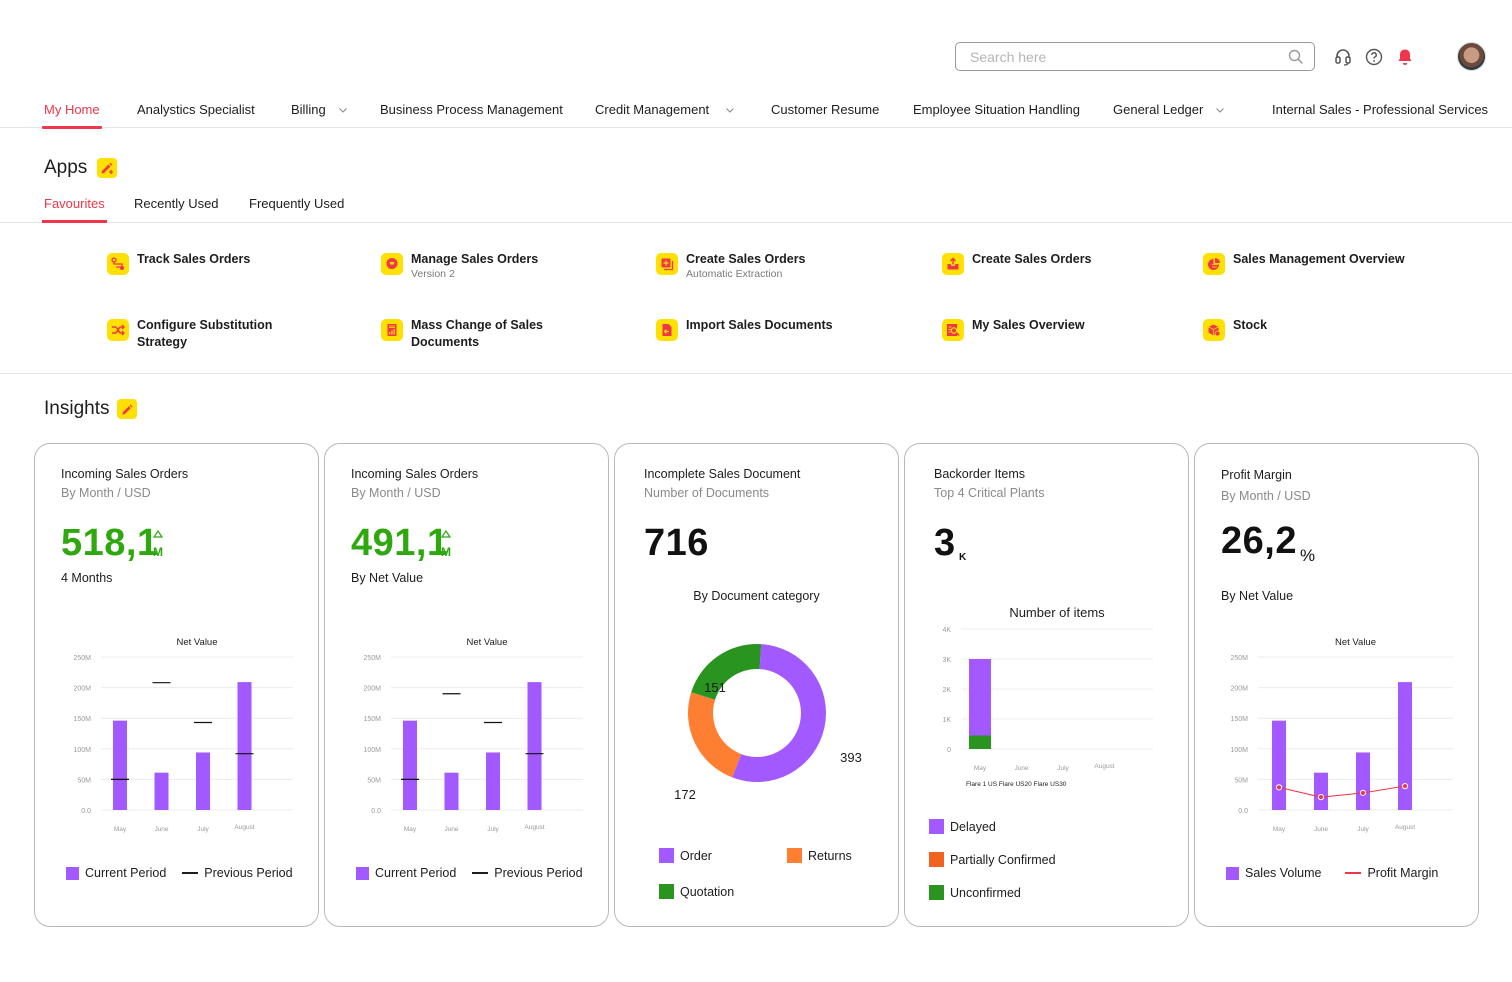 The width and height of the screenshot is (1512, 982). Describe the element at coordinates (1471, 56) in the screenshot. I see `user-avatar` at that location.